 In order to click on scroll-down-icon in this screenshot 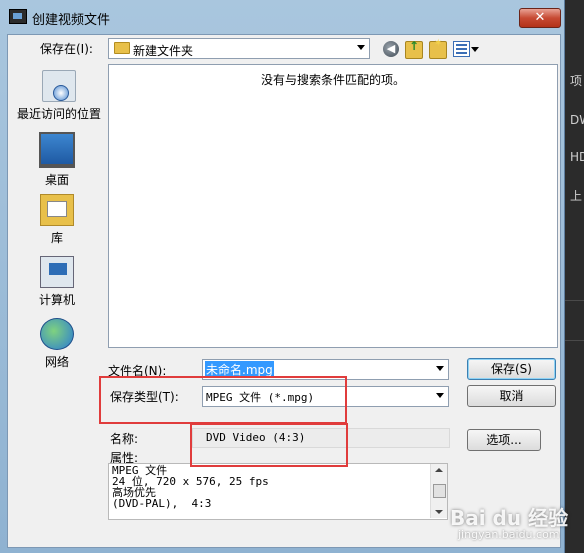, I will do `click(439, 512)`.